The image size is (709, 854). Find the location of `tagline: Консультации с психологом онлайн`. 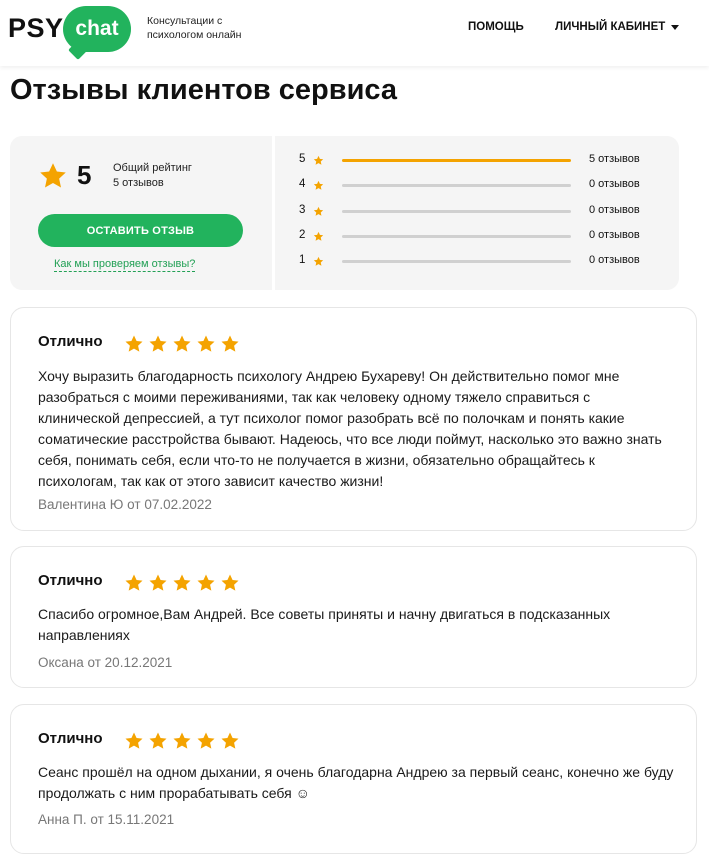

tagline: Консультации с психологом онлайн is located at coordinates (194, 28).